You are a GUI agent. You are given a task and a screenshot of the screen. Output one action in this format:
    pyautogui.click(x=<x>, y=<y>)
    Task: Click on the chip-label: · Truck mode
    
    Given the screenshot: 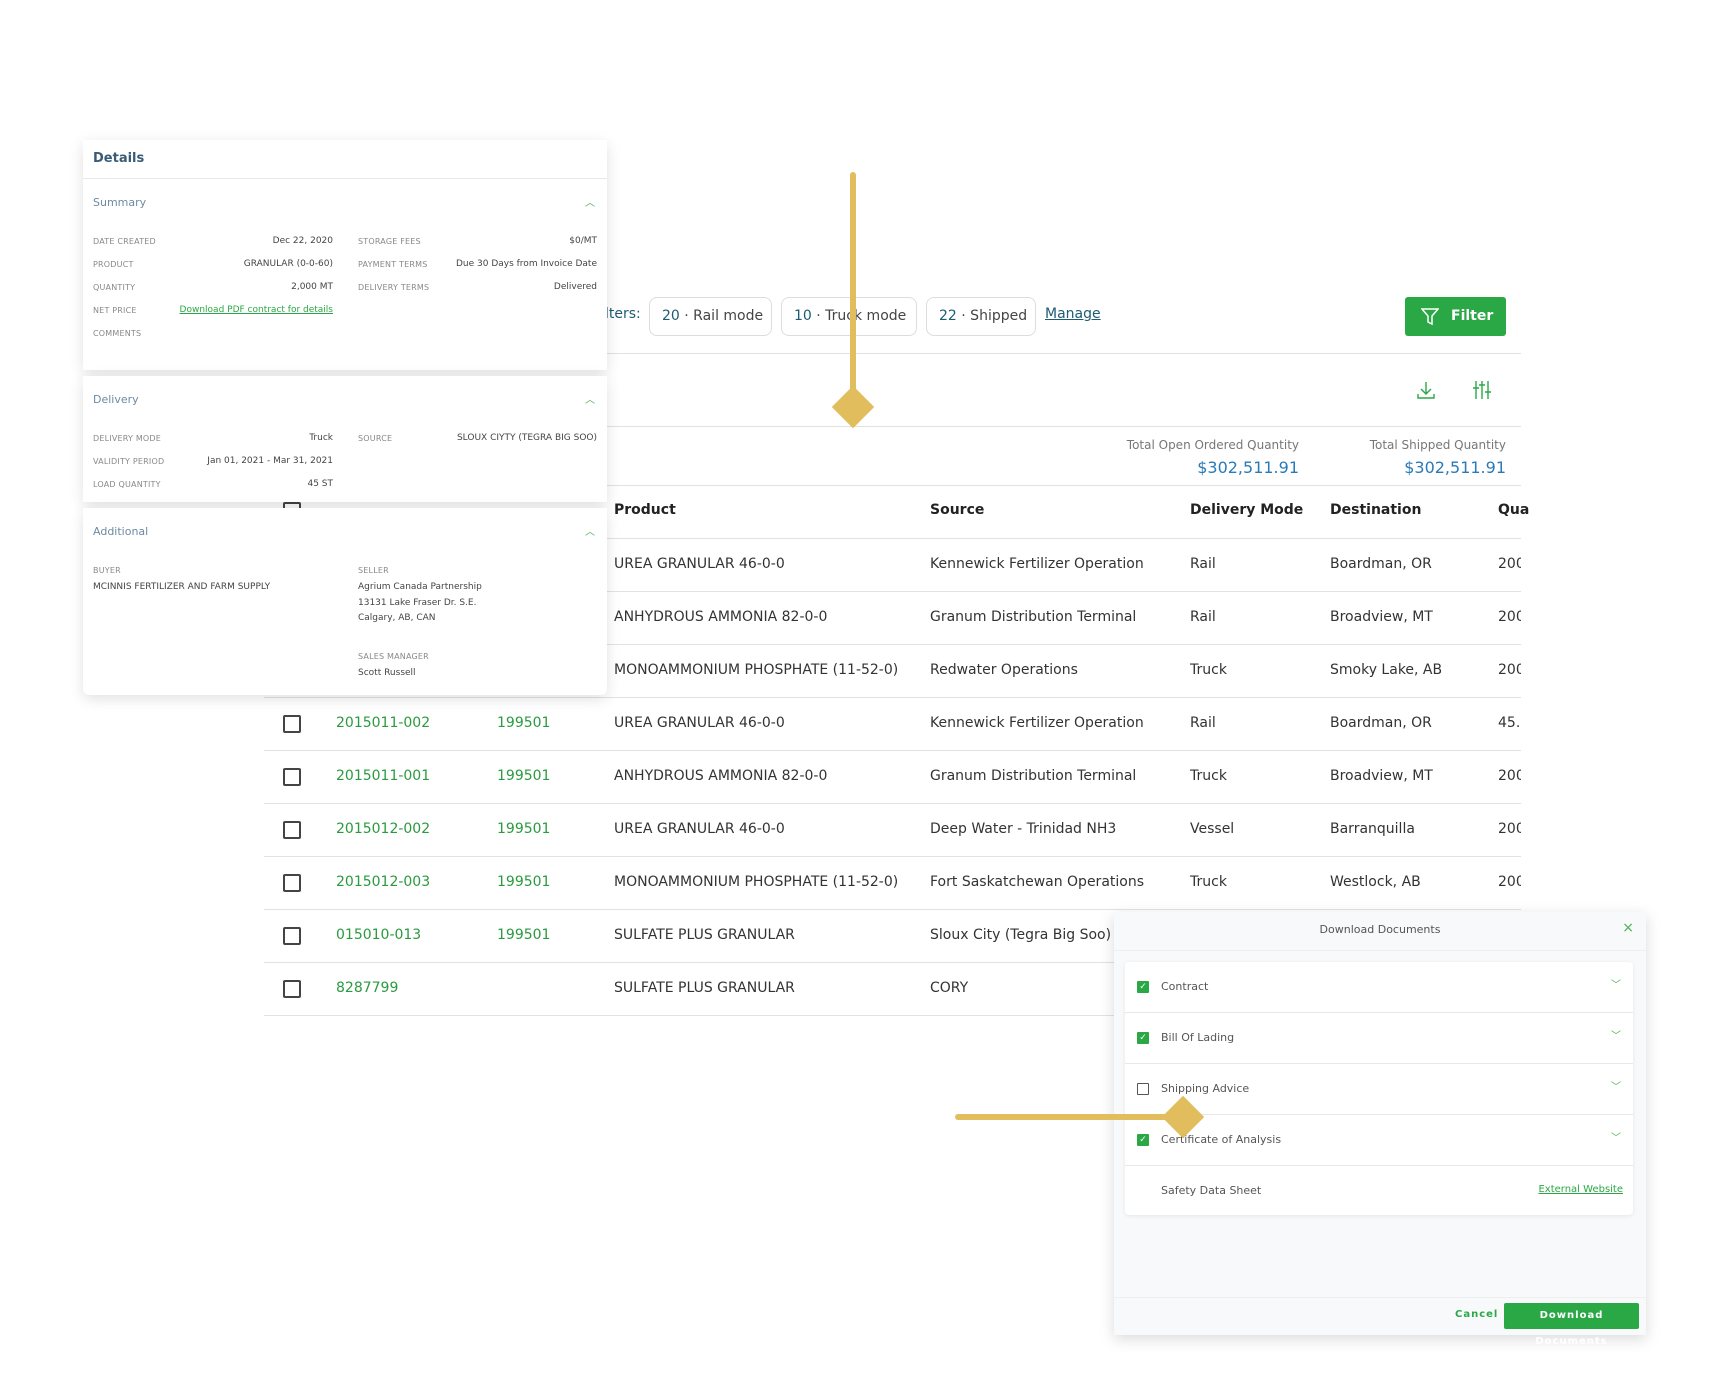 What is the action you would take?
    pyautogui.click(x=861, y=316)
    